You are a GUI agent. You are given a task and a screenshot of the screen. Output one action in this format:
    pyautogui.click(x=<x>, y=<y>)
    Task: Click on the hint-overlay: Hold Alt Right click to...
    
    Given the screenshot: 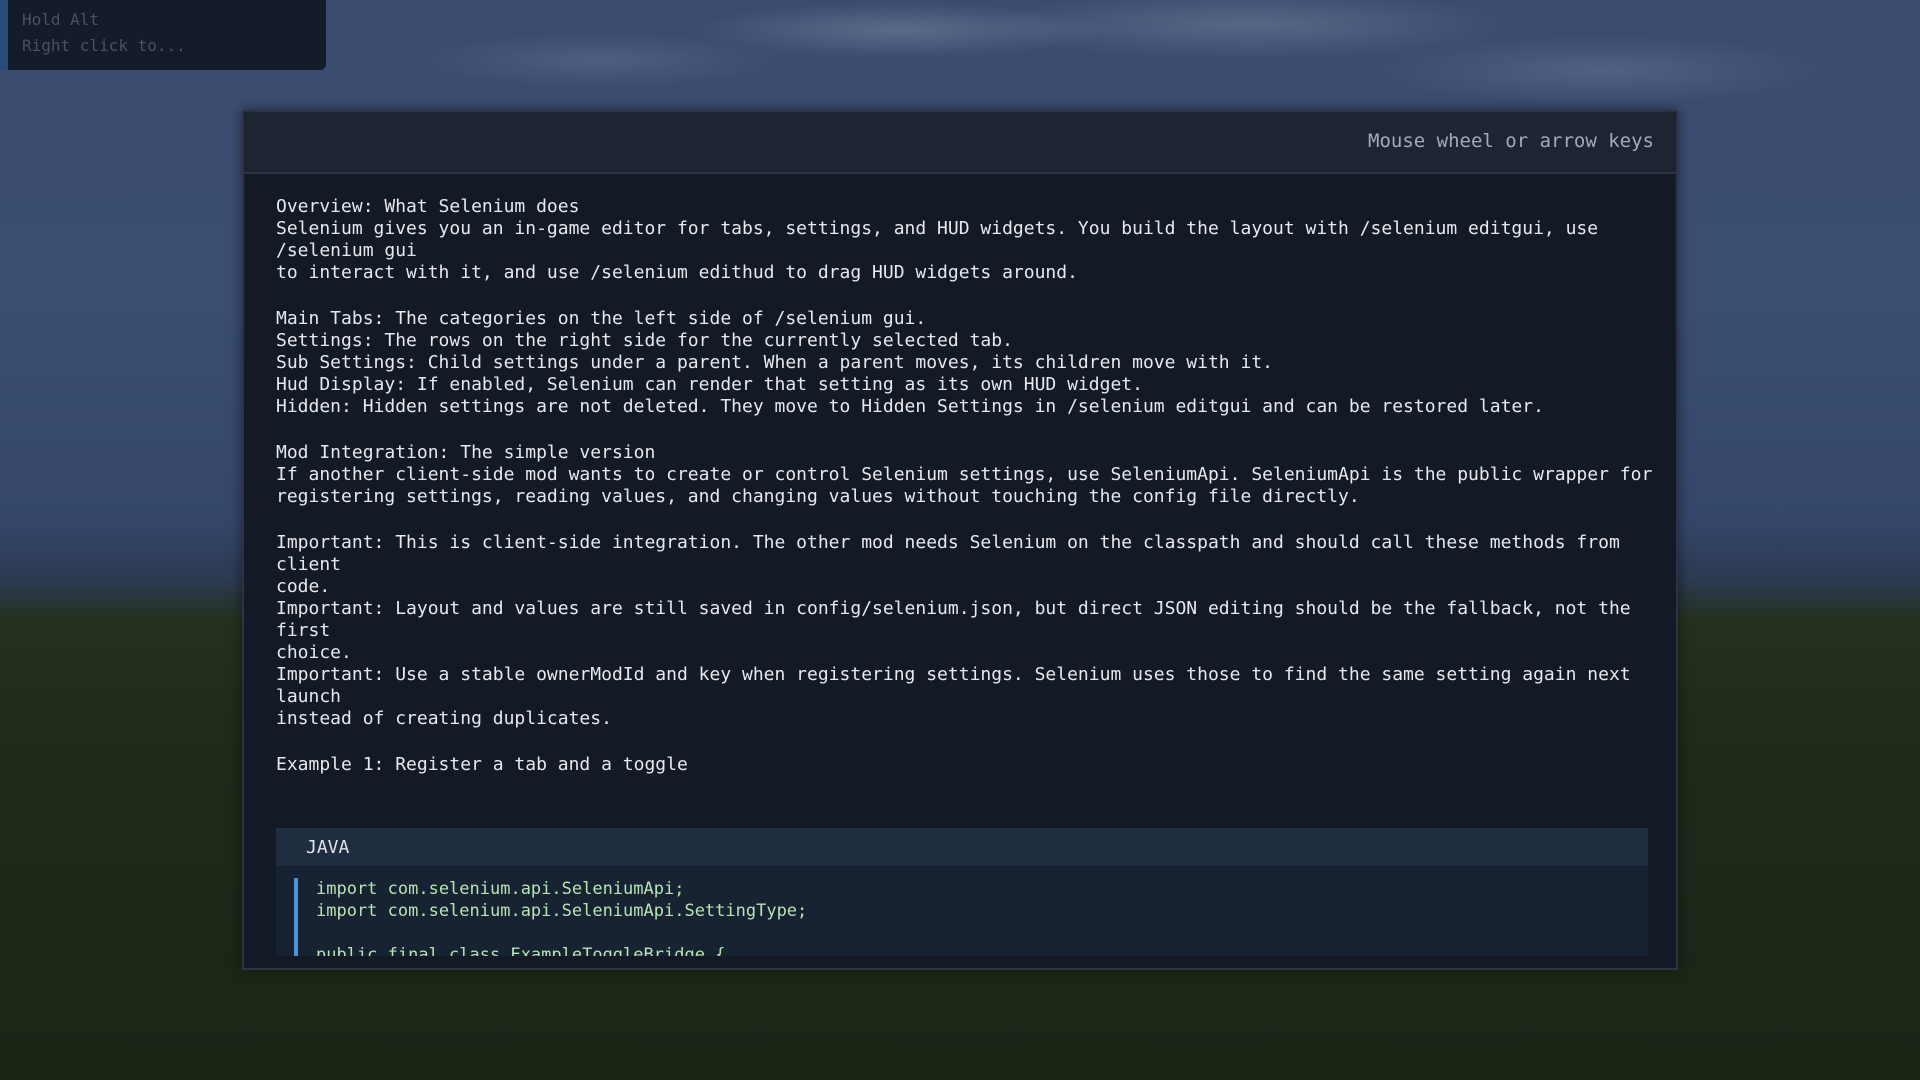 What is the action you would take?
    pyautogui.click(x=163, y=35)
    